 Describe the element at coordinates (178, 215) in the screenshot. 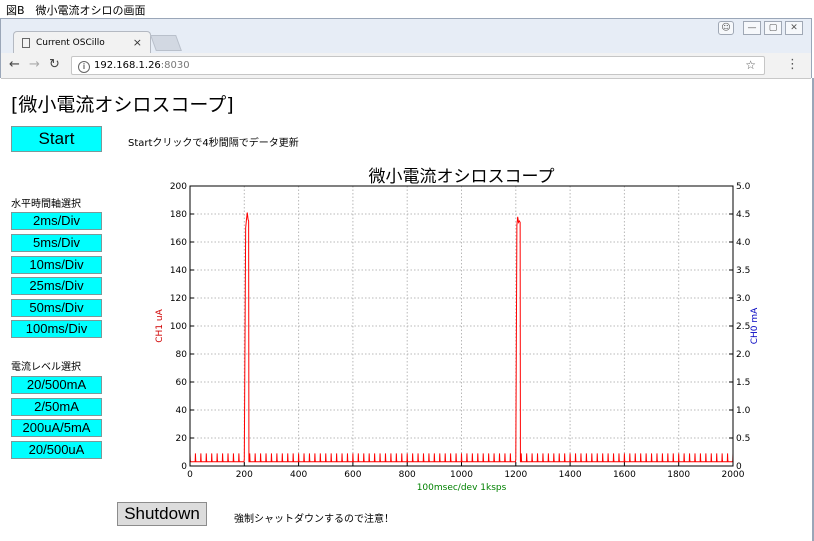

I see `y-tick-label: 180` at that location.